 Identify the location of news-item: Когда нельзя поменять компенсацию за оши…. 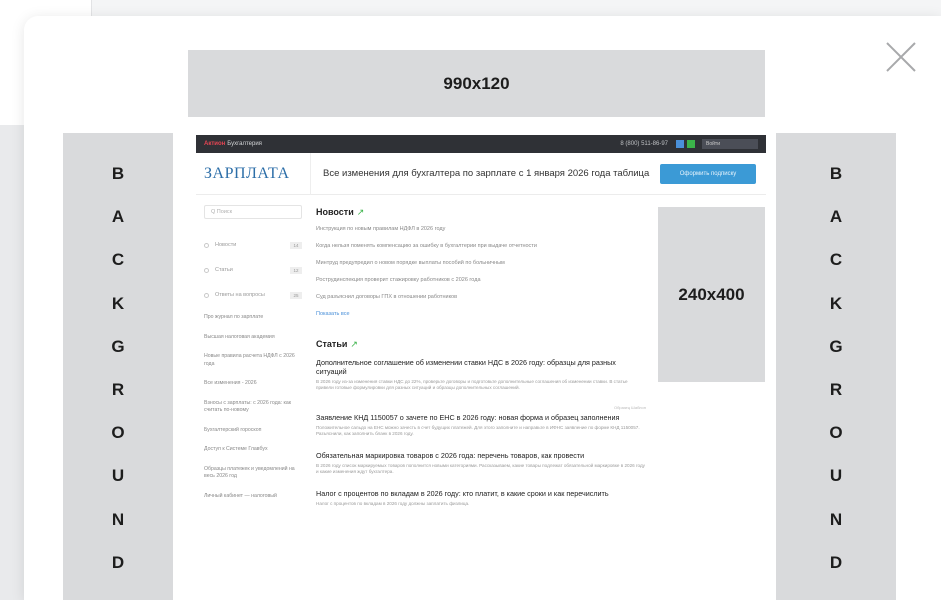
(481, 246).